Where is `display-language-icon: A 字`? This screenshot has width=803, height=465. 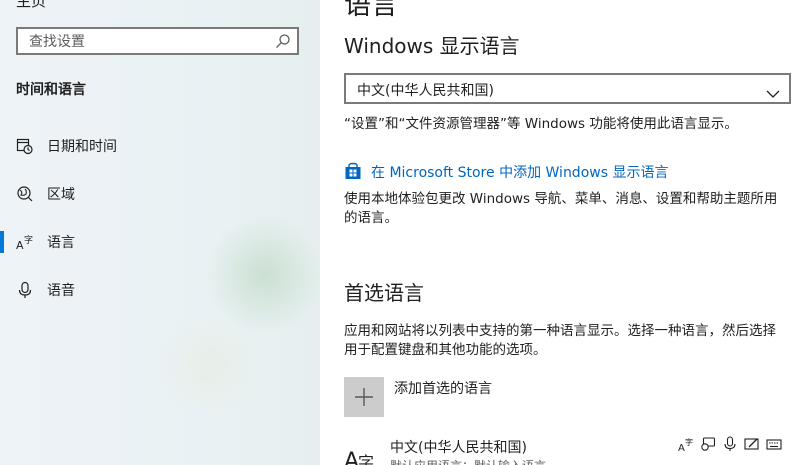 display-language-icon: A 字 is located at coordinates (686, 445).